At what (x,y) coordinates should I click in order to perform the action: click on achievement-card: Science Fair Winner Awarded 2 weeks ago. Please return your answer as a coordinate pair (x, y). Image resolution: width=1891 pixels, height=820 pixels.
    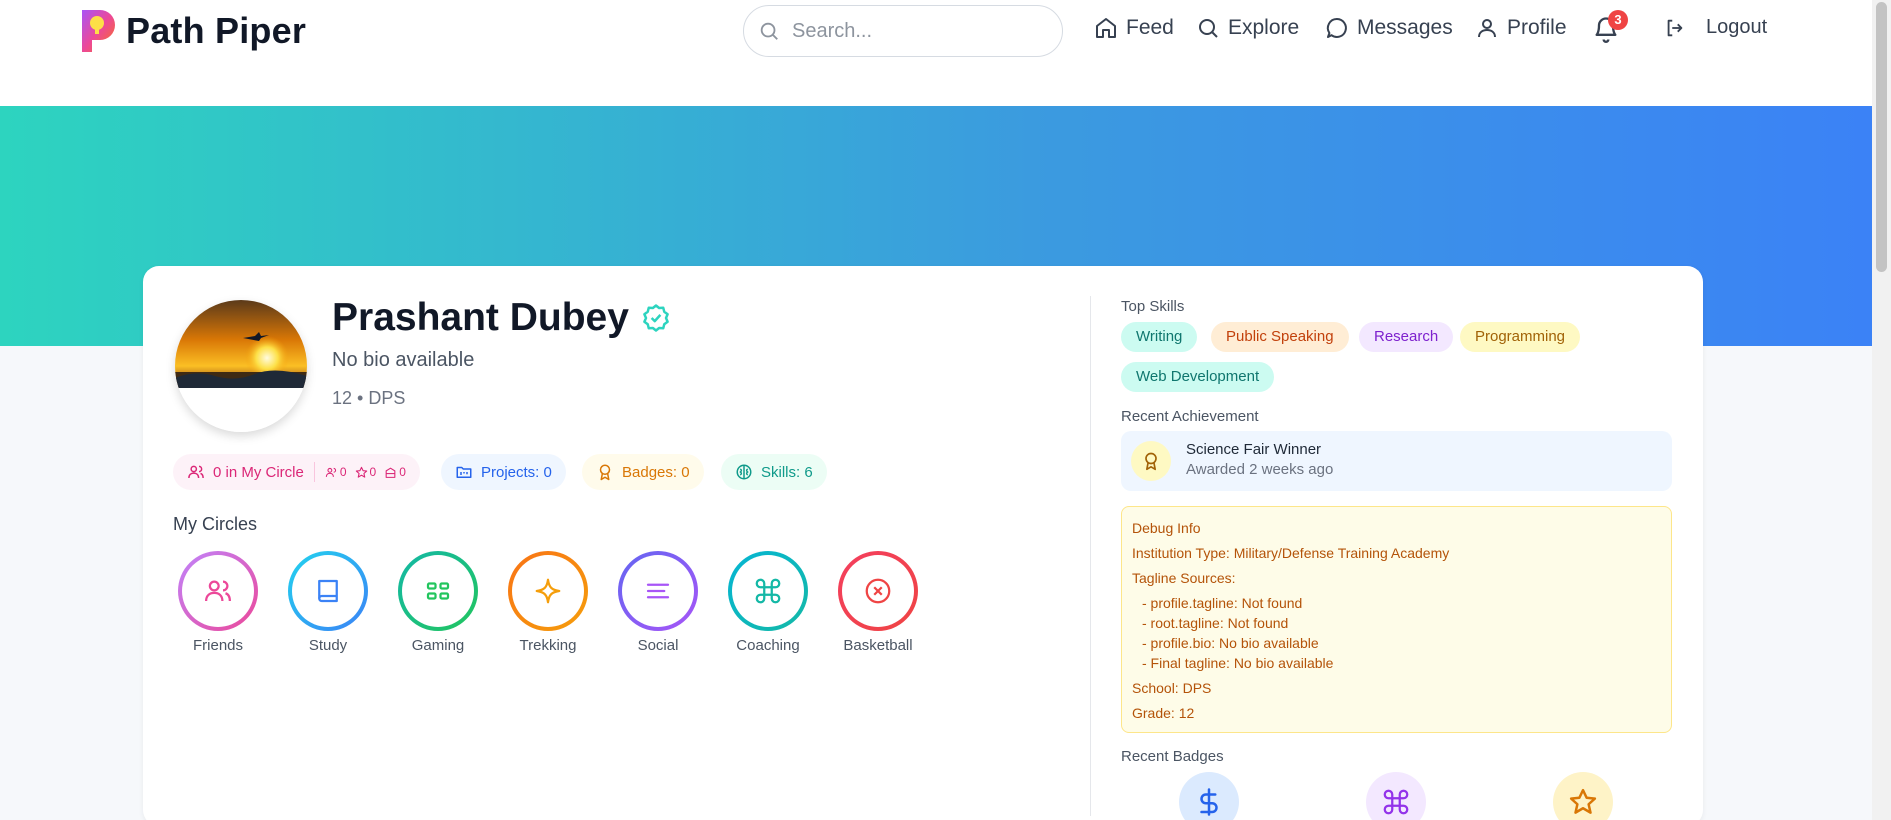
    Looking at the image, I should click on (1396, 461).